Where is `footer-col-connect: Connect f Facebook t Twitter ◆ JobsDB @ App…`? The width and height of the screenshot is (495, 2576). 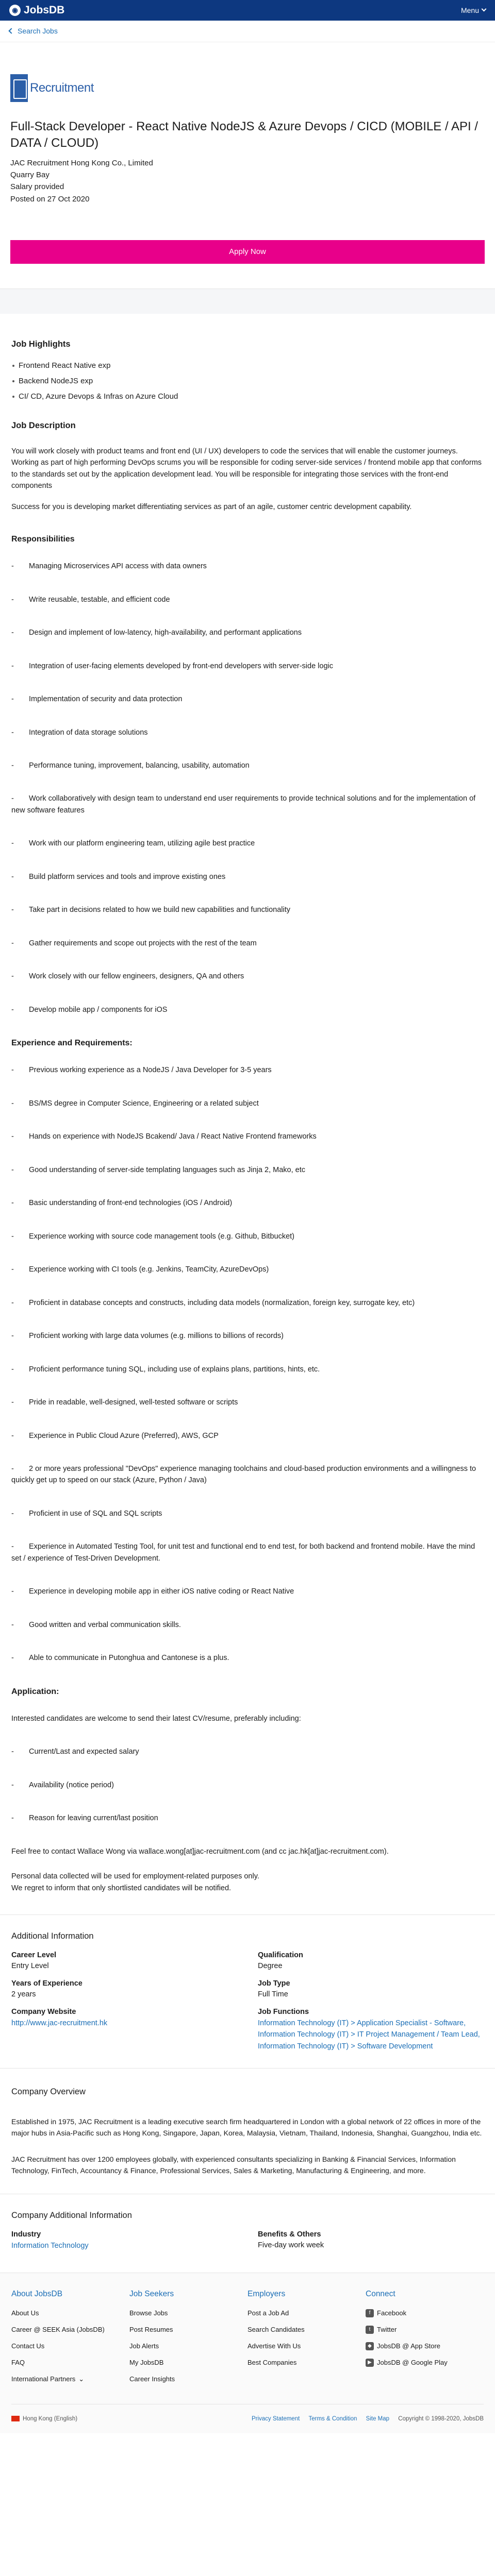 footer-col-connect: Connect f Facebook t Twitter ◆ JobsDB @ App… is located at coordinates (425, 2340).